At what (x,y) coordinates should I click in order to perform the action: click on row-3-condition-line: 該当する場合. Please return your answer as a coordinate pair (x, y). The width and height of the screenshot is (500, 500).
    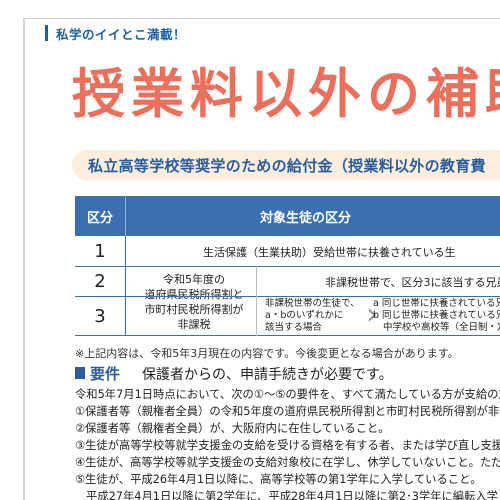
    Looking at the image, I should click on (294, 327).